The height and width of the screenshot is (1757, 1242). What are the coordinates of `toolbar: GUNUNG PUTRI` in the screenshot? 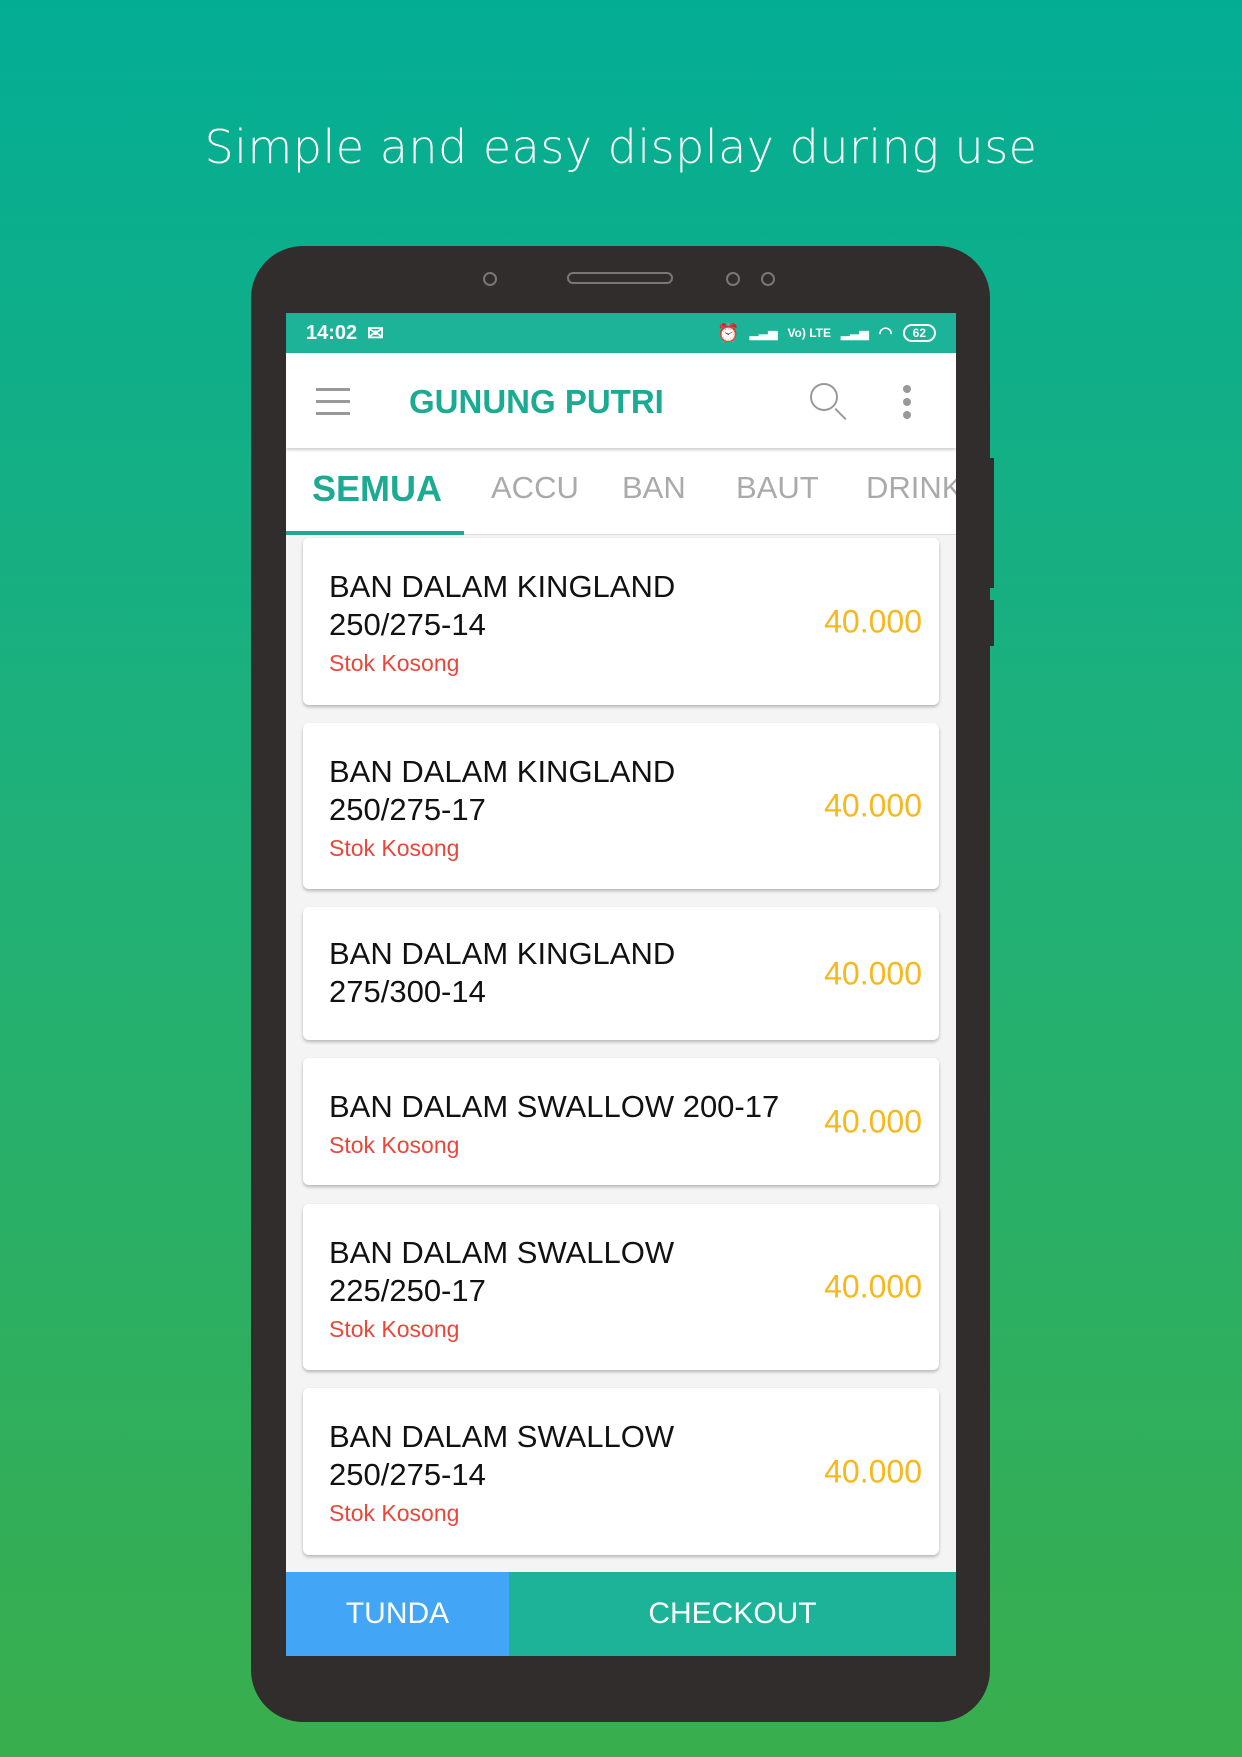 It's located at (621, 400).